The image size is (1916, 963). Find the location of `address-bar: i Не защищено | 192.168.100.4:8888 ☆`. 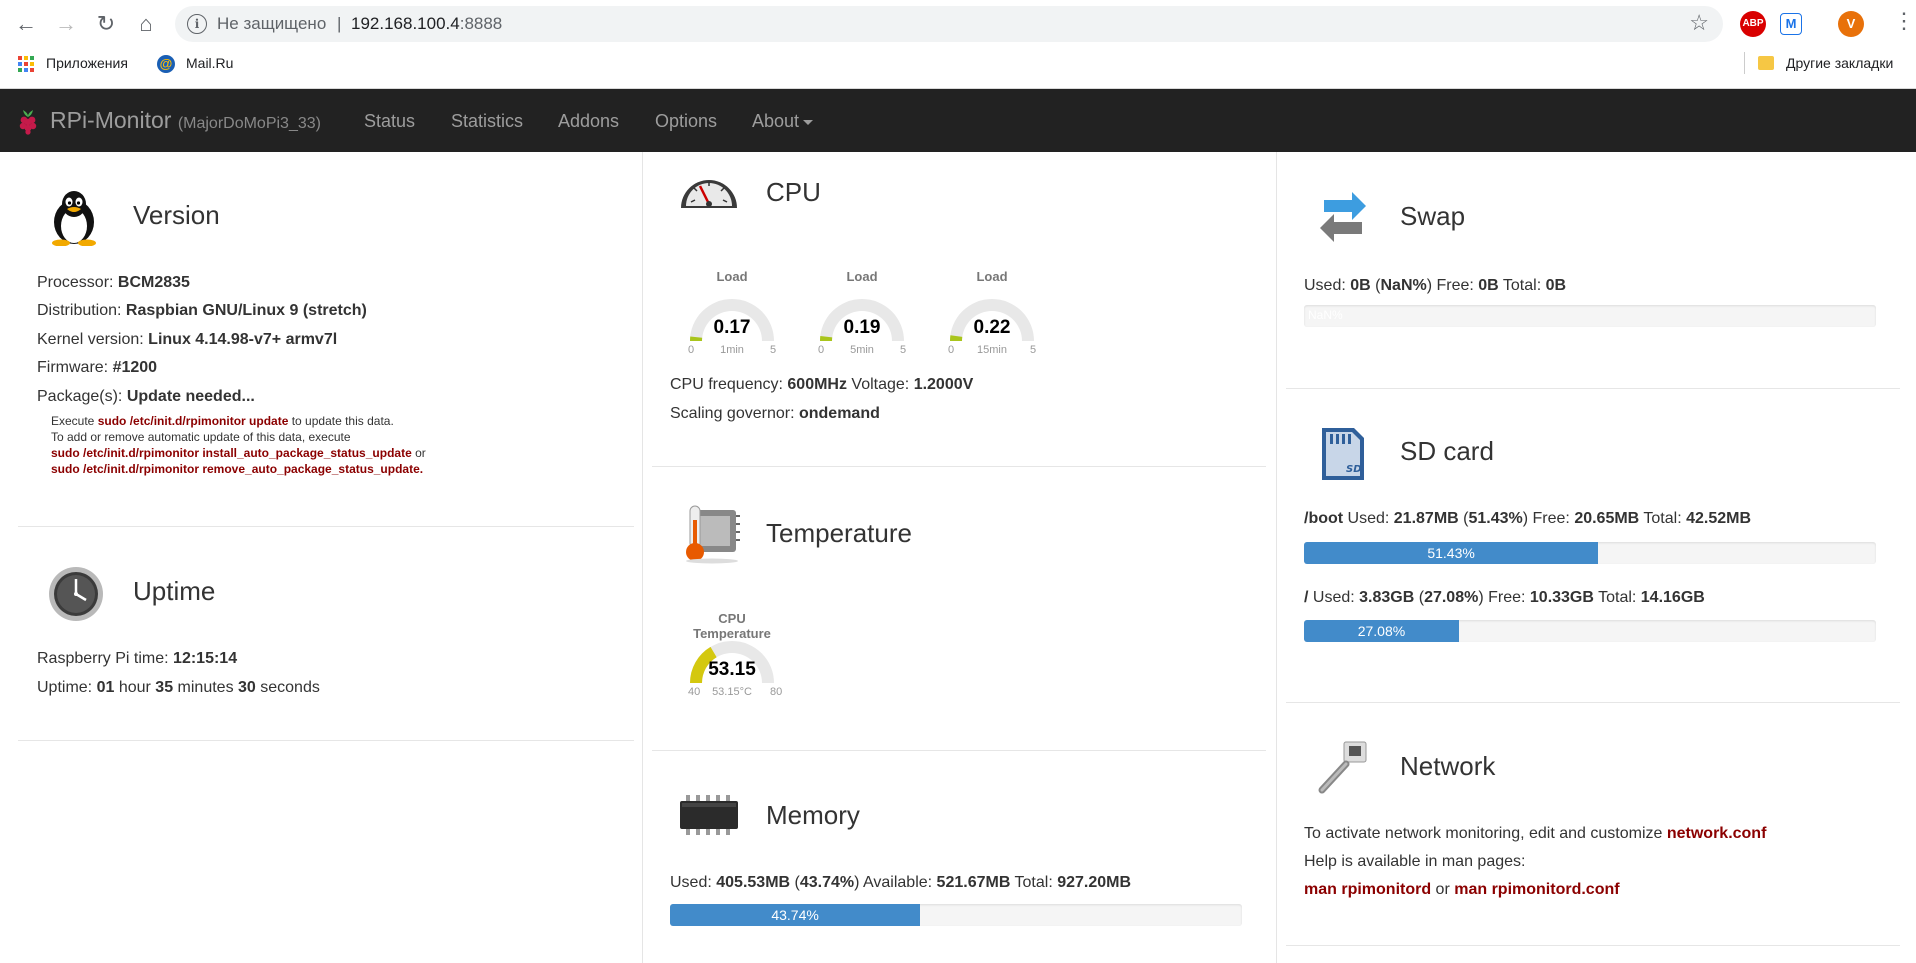

address-bar: i Не защищено | 192.168.100.4:8888 ☆ is located at coordinates (949, 24).